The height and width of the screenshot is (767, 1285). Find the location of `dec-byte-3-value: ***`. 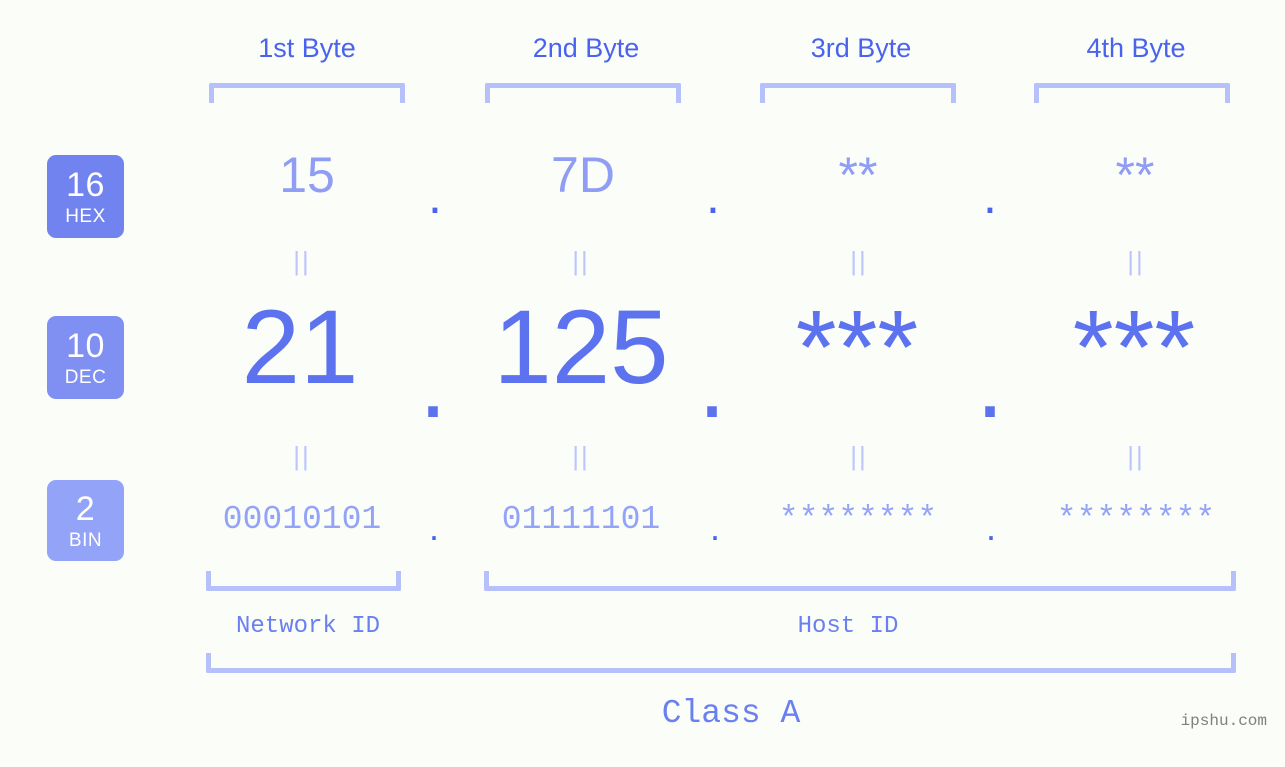

dec-byte-3-value: *** is located at coordinates (857, 347).